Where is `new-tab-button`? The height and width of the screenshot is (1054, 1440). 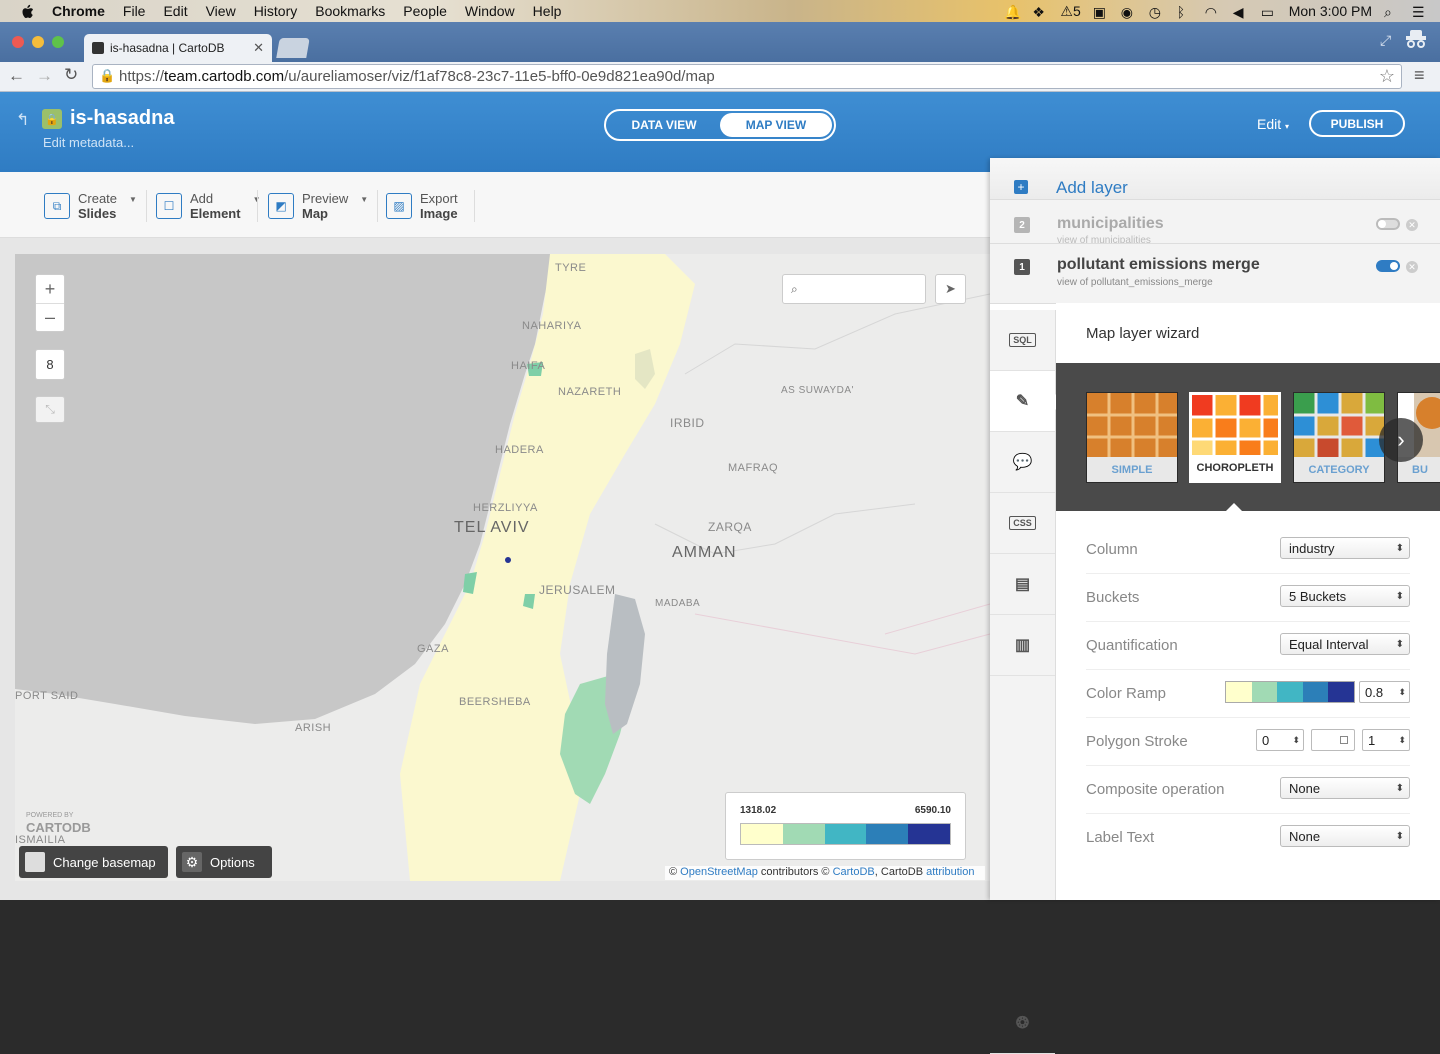 new-tab-button is located at coordinates (293, 48).